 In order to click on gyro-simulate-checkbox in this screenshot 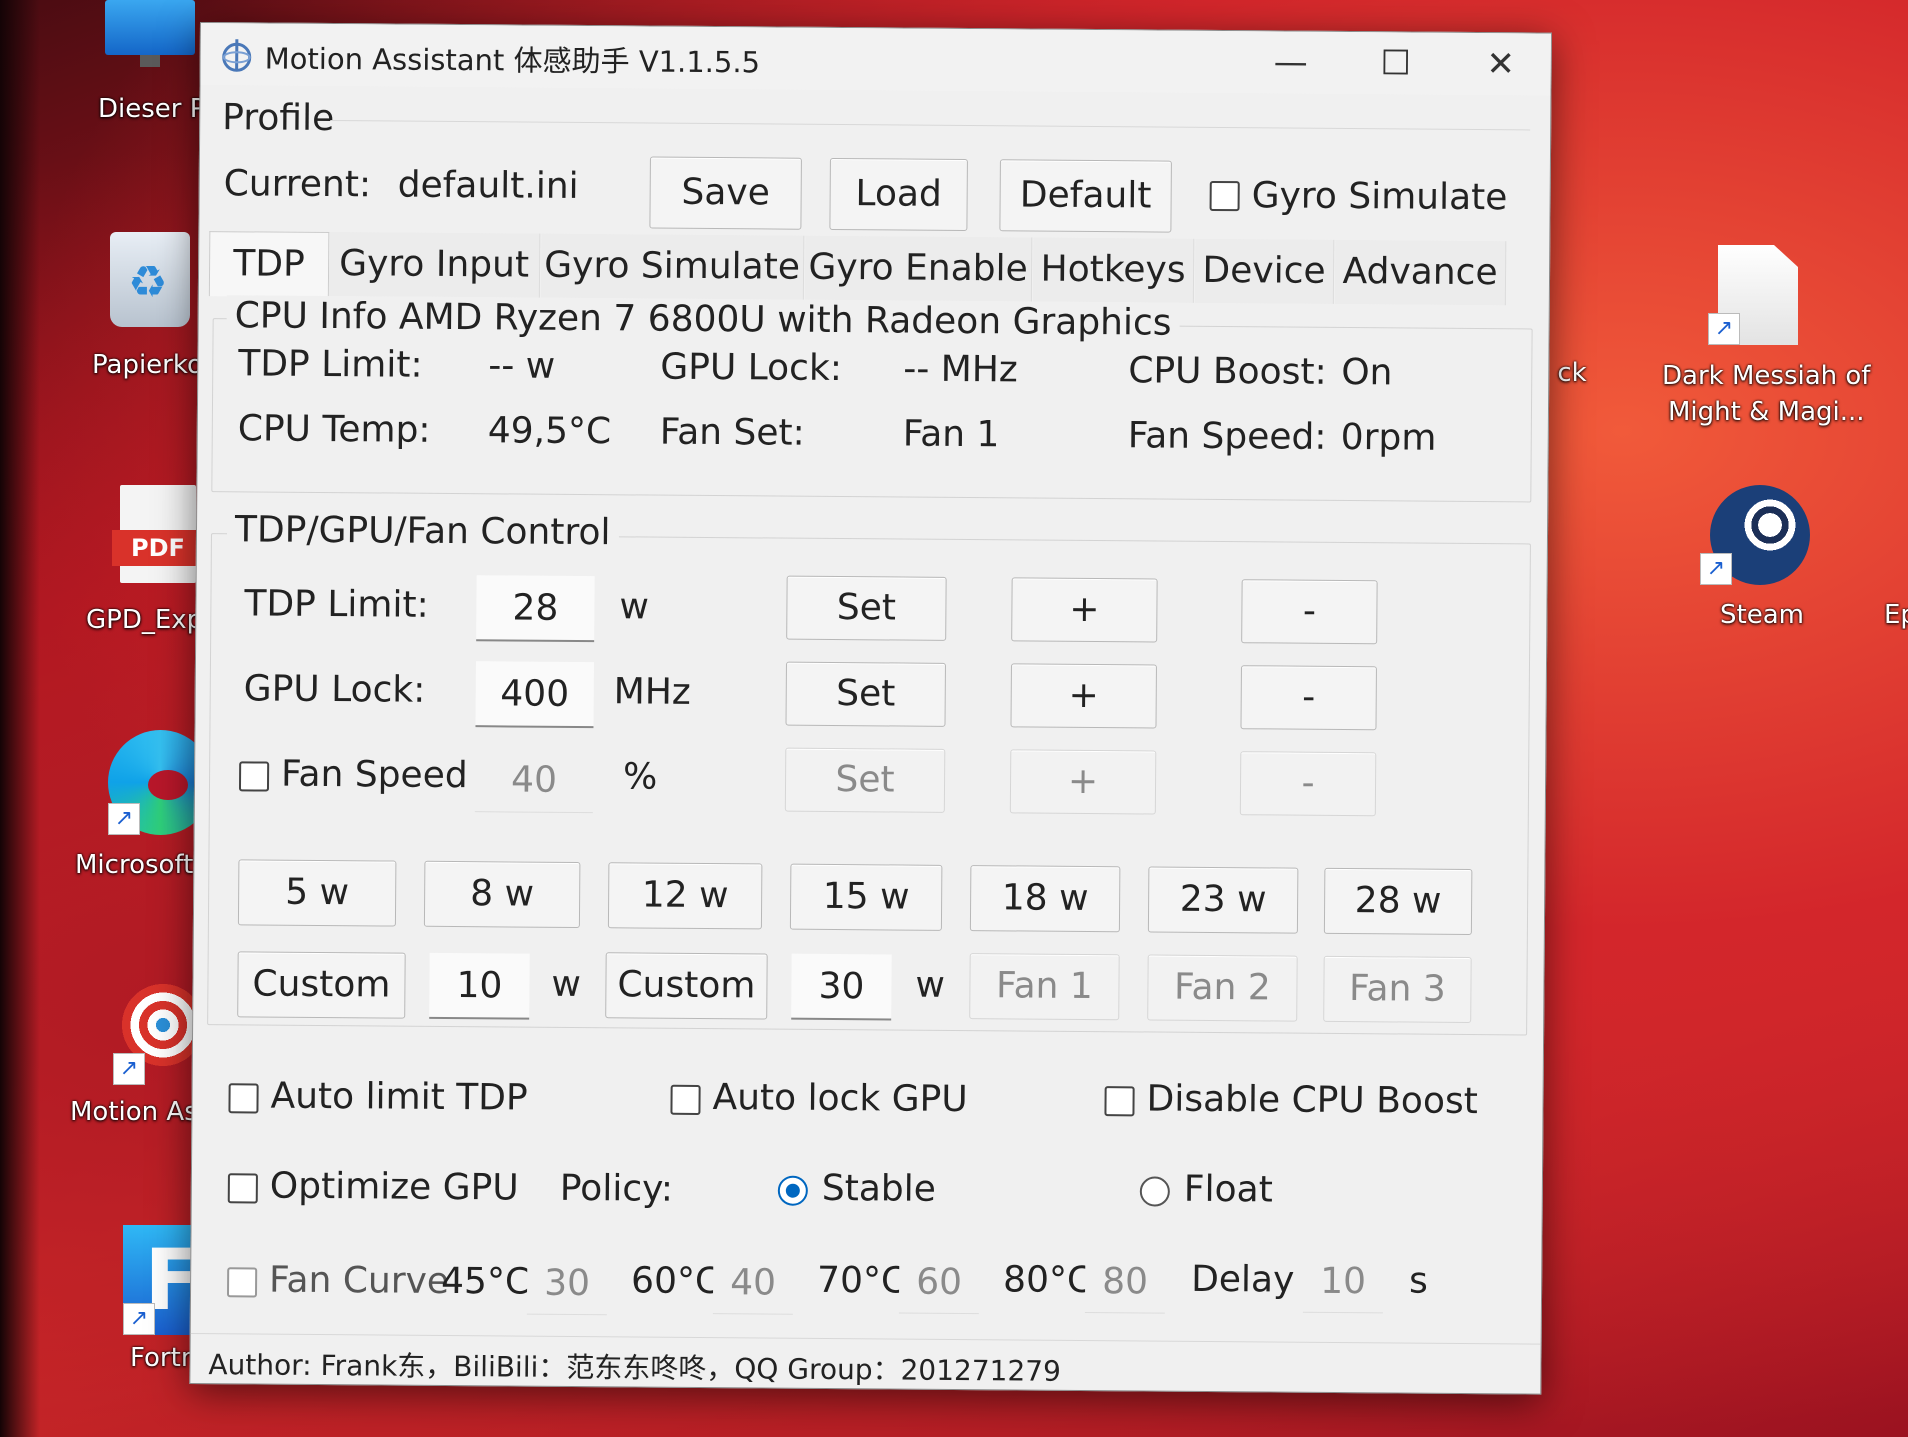, I will do `click(1224, 196)`.